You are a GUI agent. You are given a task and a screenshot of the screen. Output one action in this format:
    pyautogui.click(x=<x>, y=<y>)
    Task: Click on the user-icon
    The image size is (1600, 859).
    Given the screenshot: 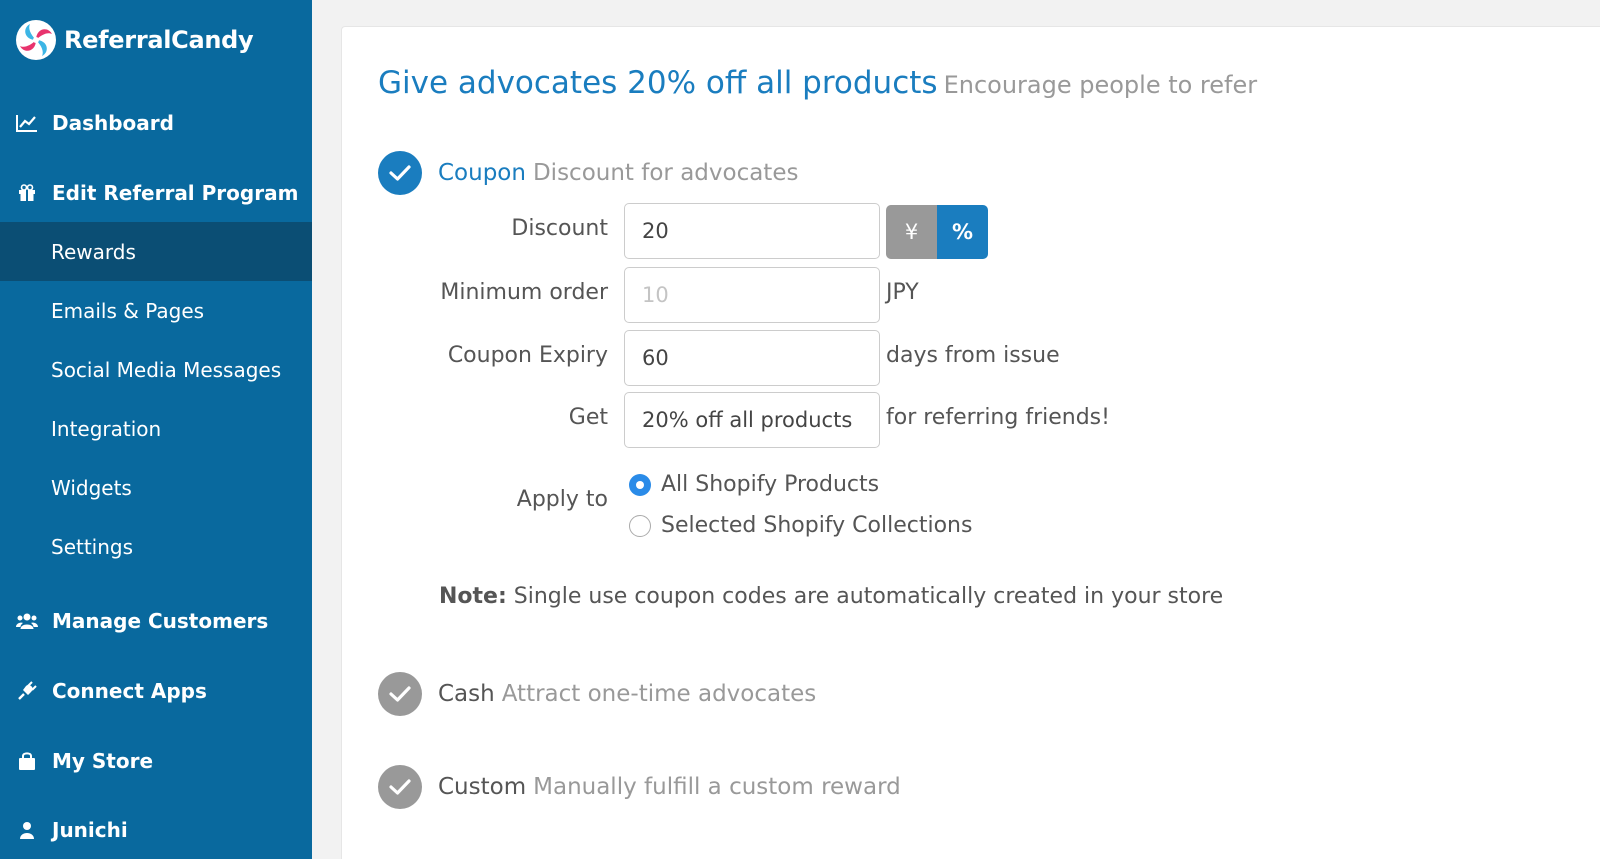 What is the action you would take?
    pyautogui.click(x=27, y=830)
    